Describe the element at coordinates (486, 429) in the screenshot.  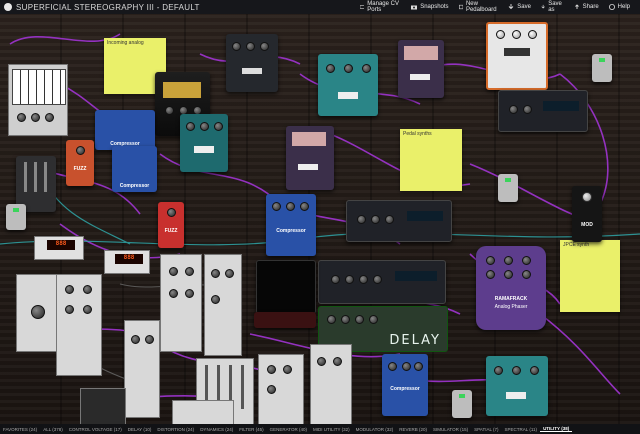
I see `tab-spatial: SPATIAL (7)` at that location.